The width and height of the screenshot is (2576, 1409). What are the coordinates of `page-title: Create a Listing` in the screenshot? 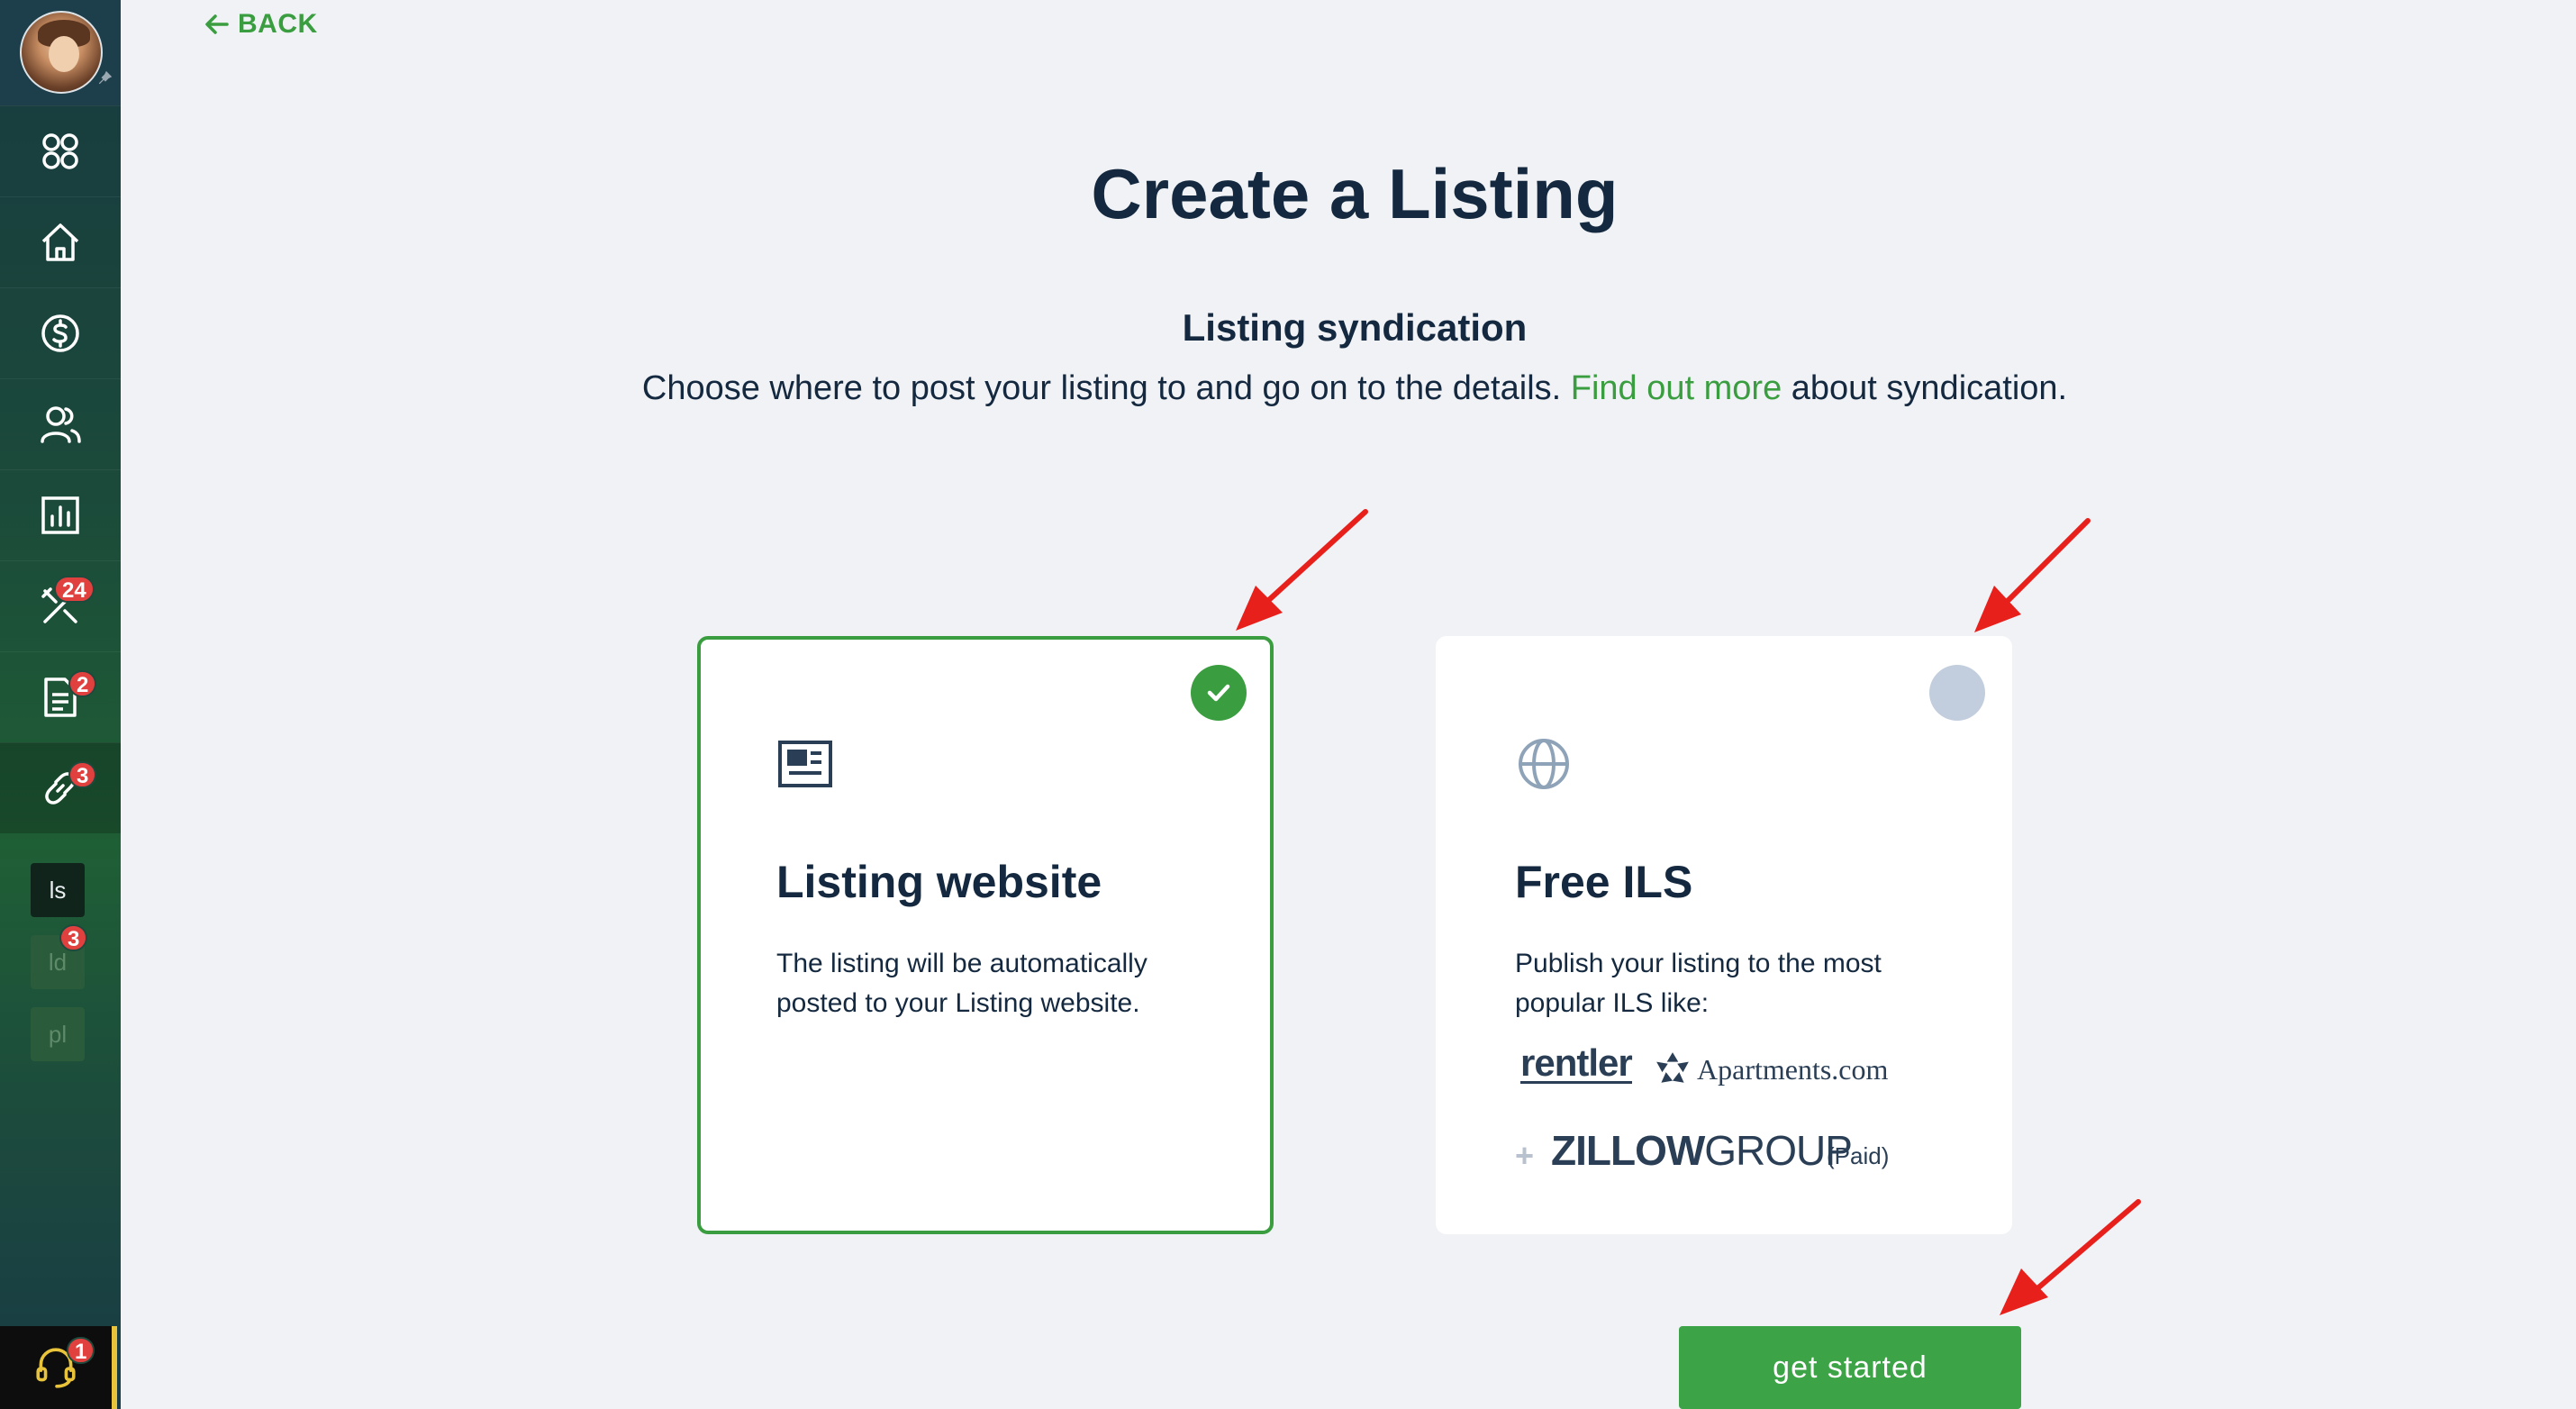 It's located at (1355, 193).